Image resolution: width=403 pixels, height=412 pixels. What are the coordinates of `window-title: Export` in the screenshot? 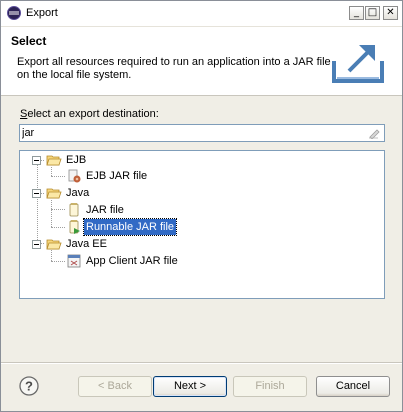 It's located at (42, 13).